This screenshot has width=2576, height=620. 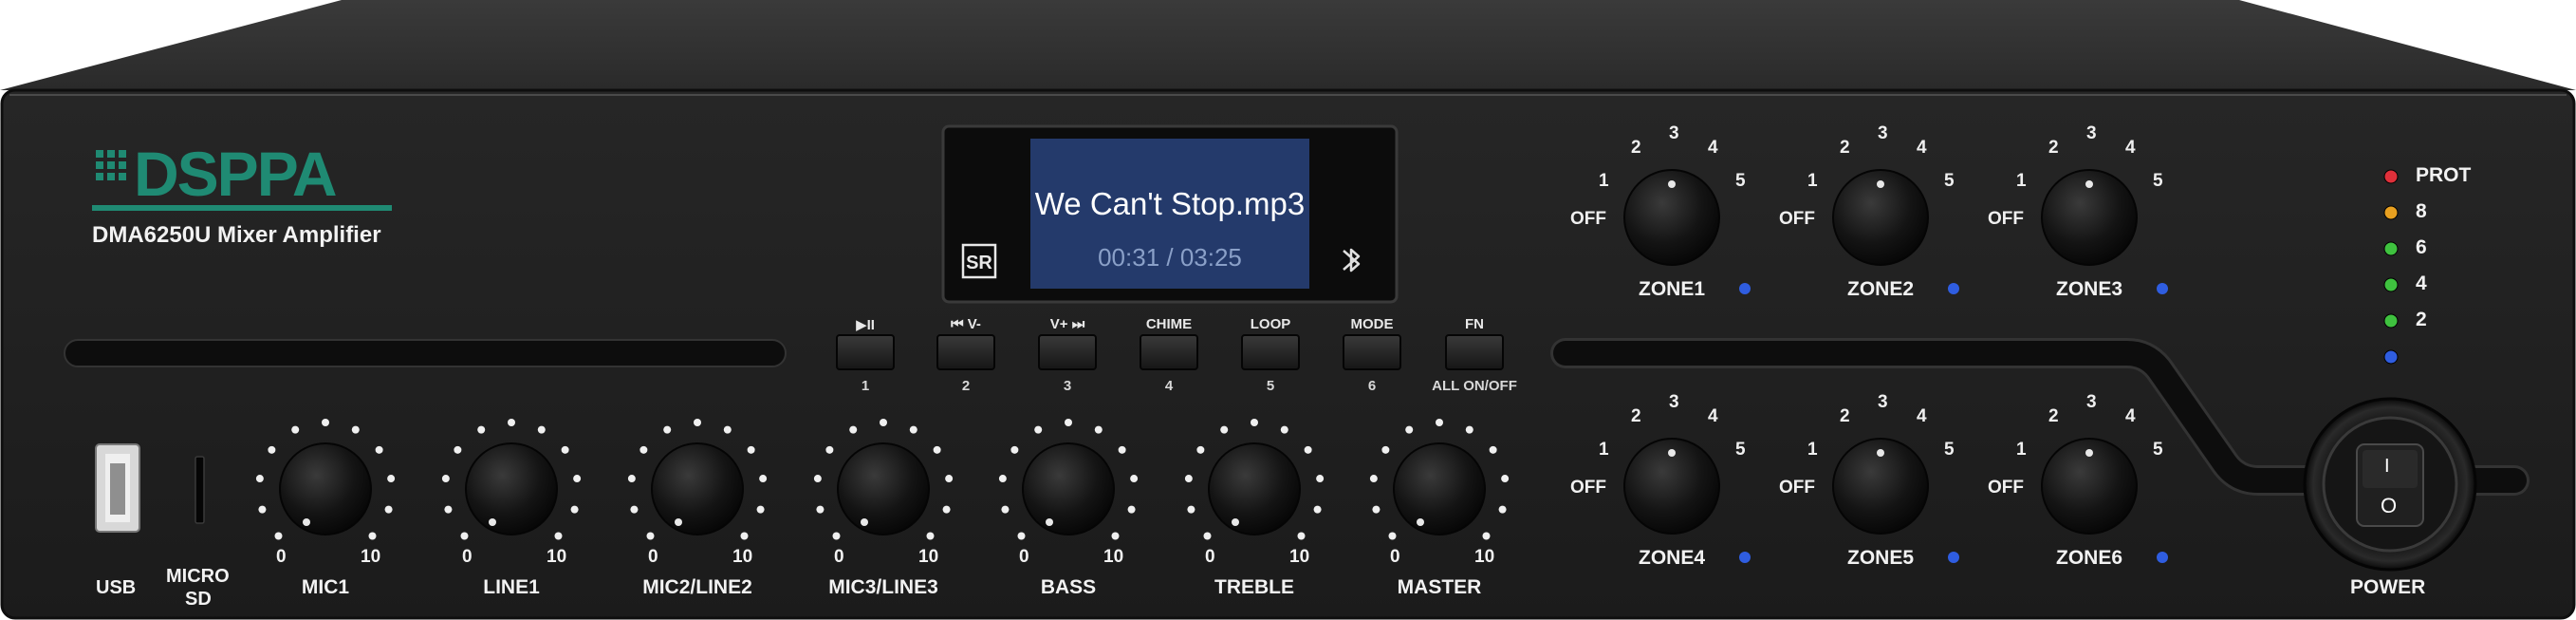 I want to click on button-label: ⏮ V-, so click(x=966, y=324).